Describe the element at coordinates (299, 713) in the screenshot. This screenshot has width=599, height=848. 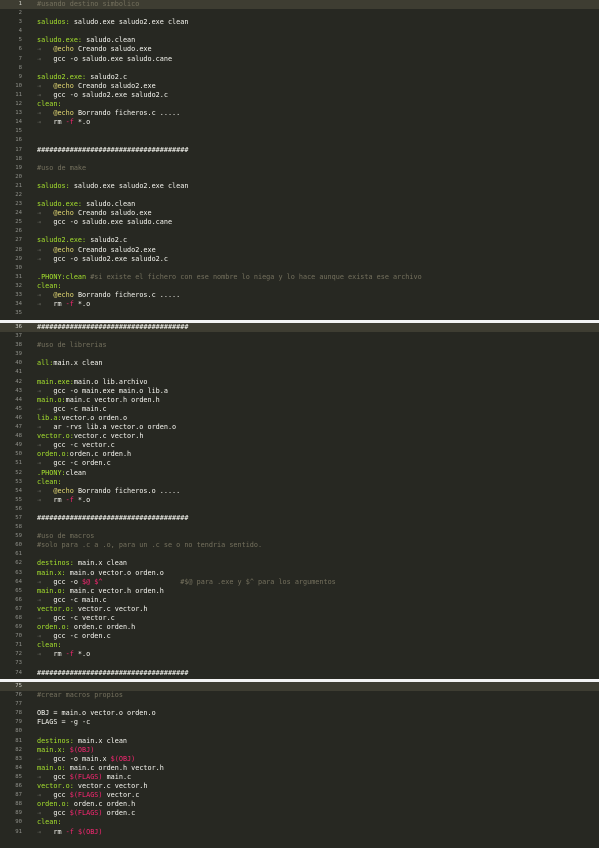
I see `code-line: 78 OBJ = main.o vector.o orden.o` at that location.